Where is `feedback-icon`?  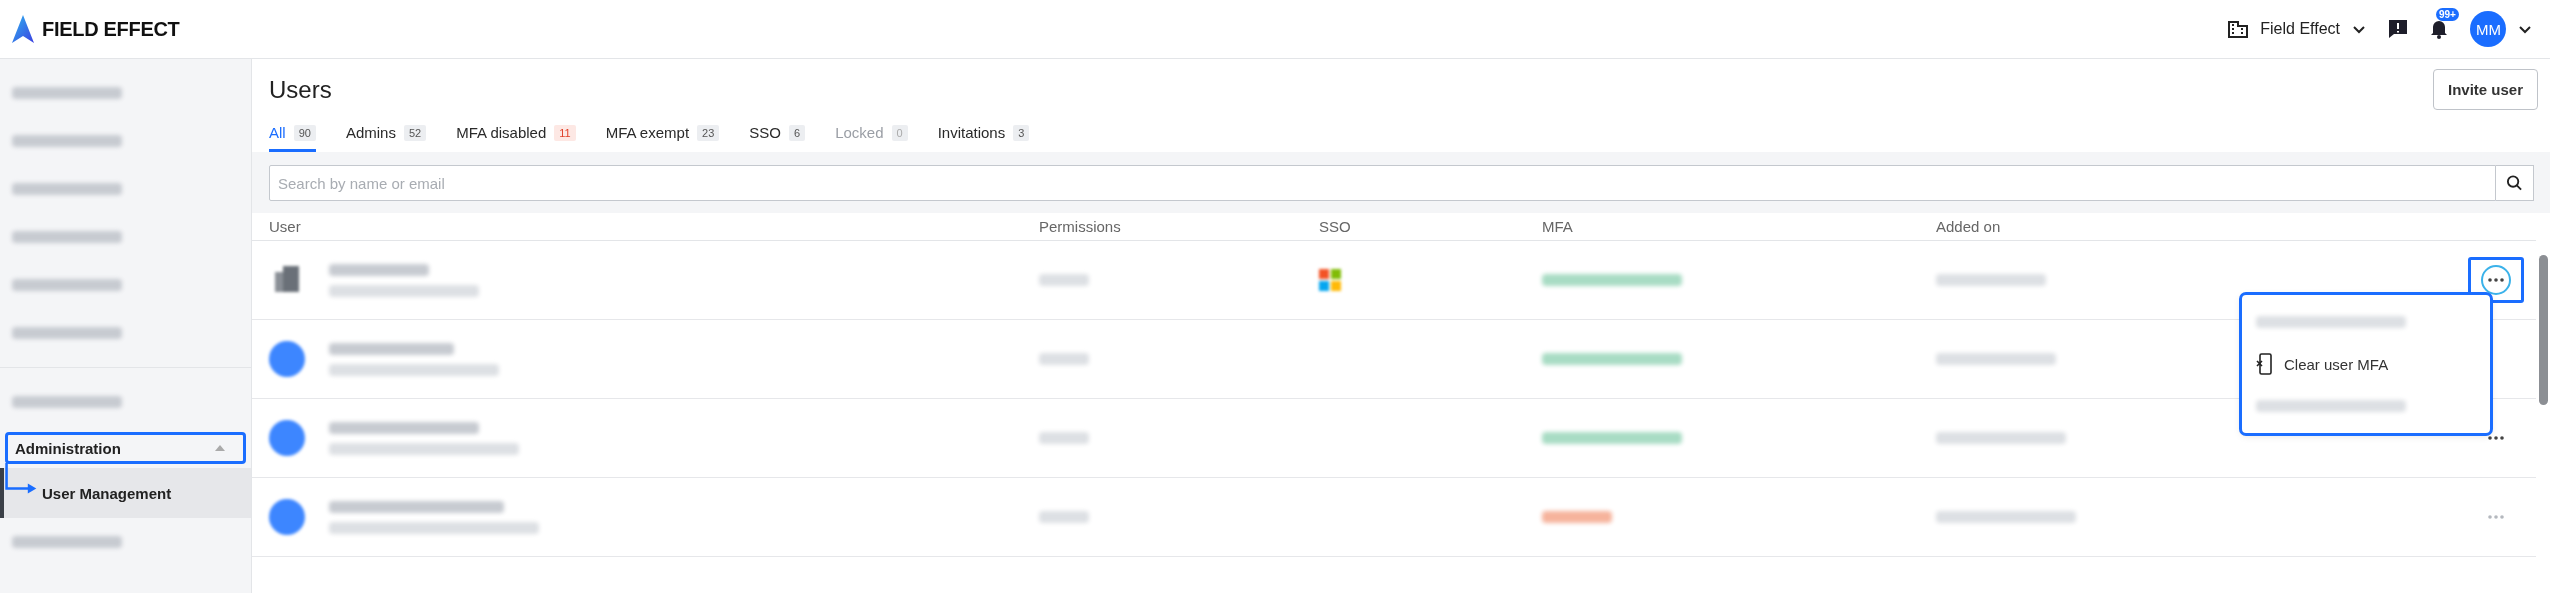 feedback-icon is located at coordinates (2398, 29).